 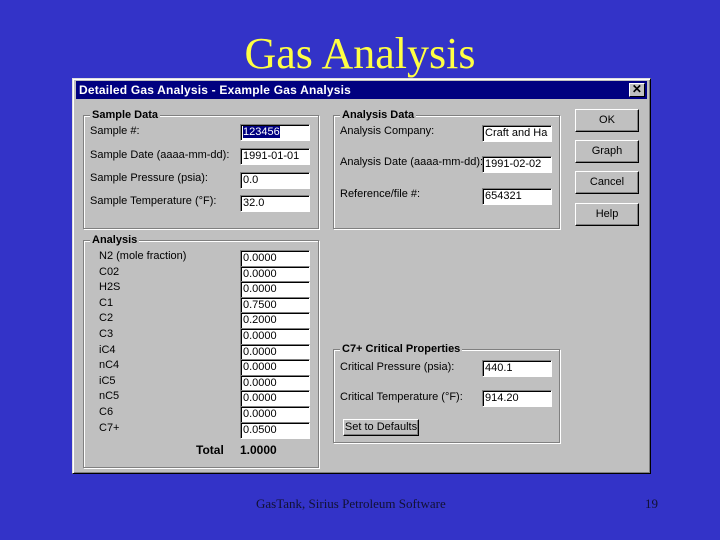 What do you see at coordinates (380, 194) in the screenshot?
I see `reference-file-label: Reference/file #:` at bounding box center [380, 194].